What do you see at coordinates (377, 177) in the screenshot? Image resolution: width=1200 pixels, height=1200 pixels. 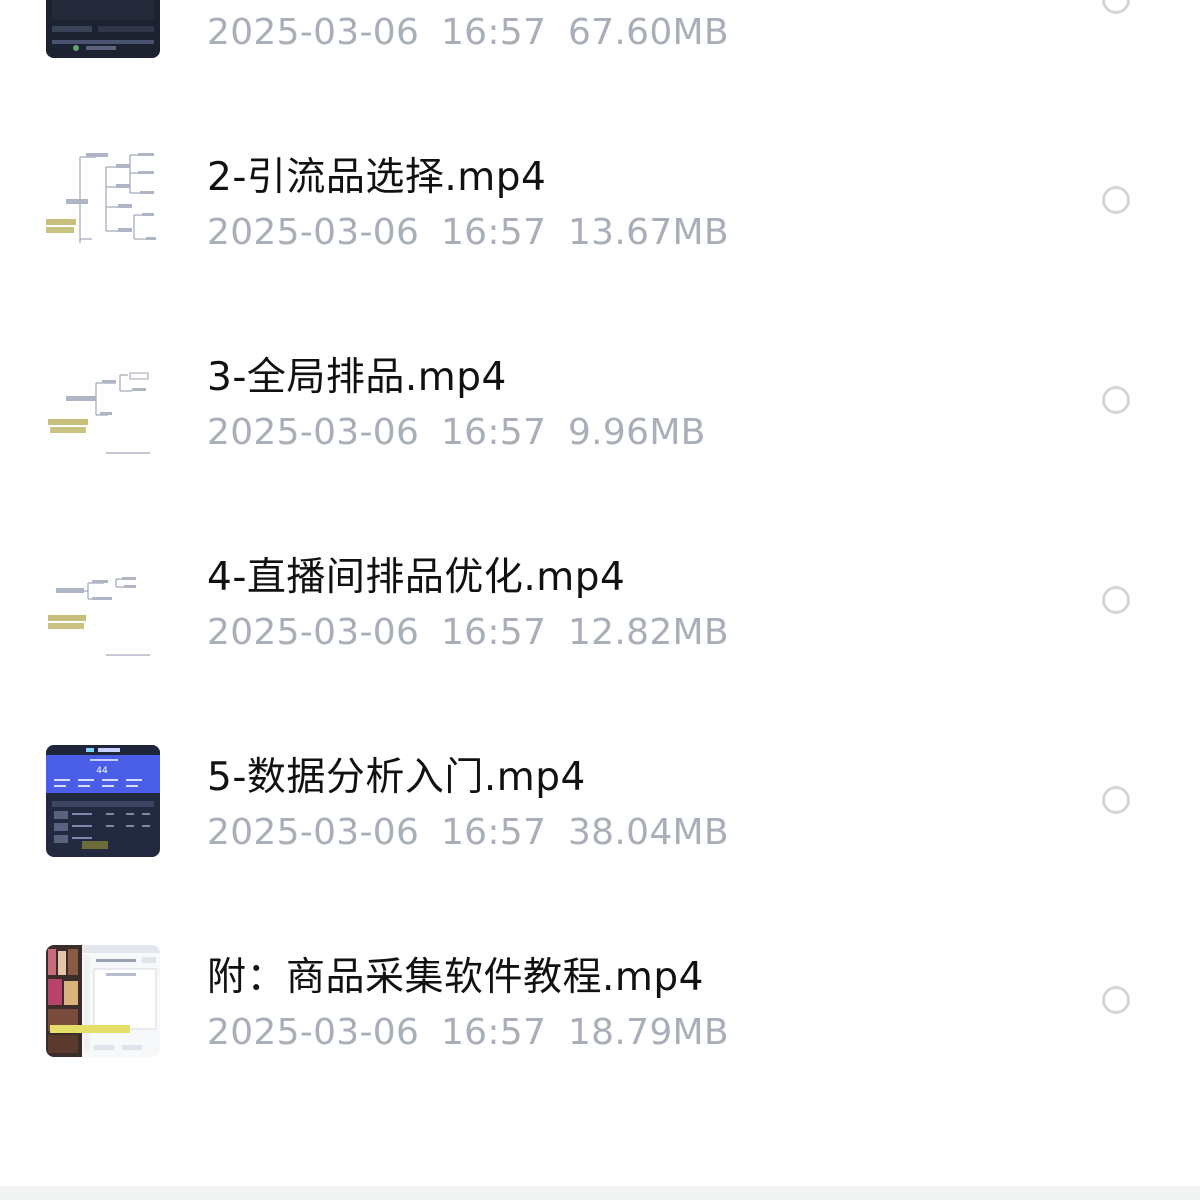 I see `file-name: 2-引流品选择.mp4` at bounding box center [377, 177].